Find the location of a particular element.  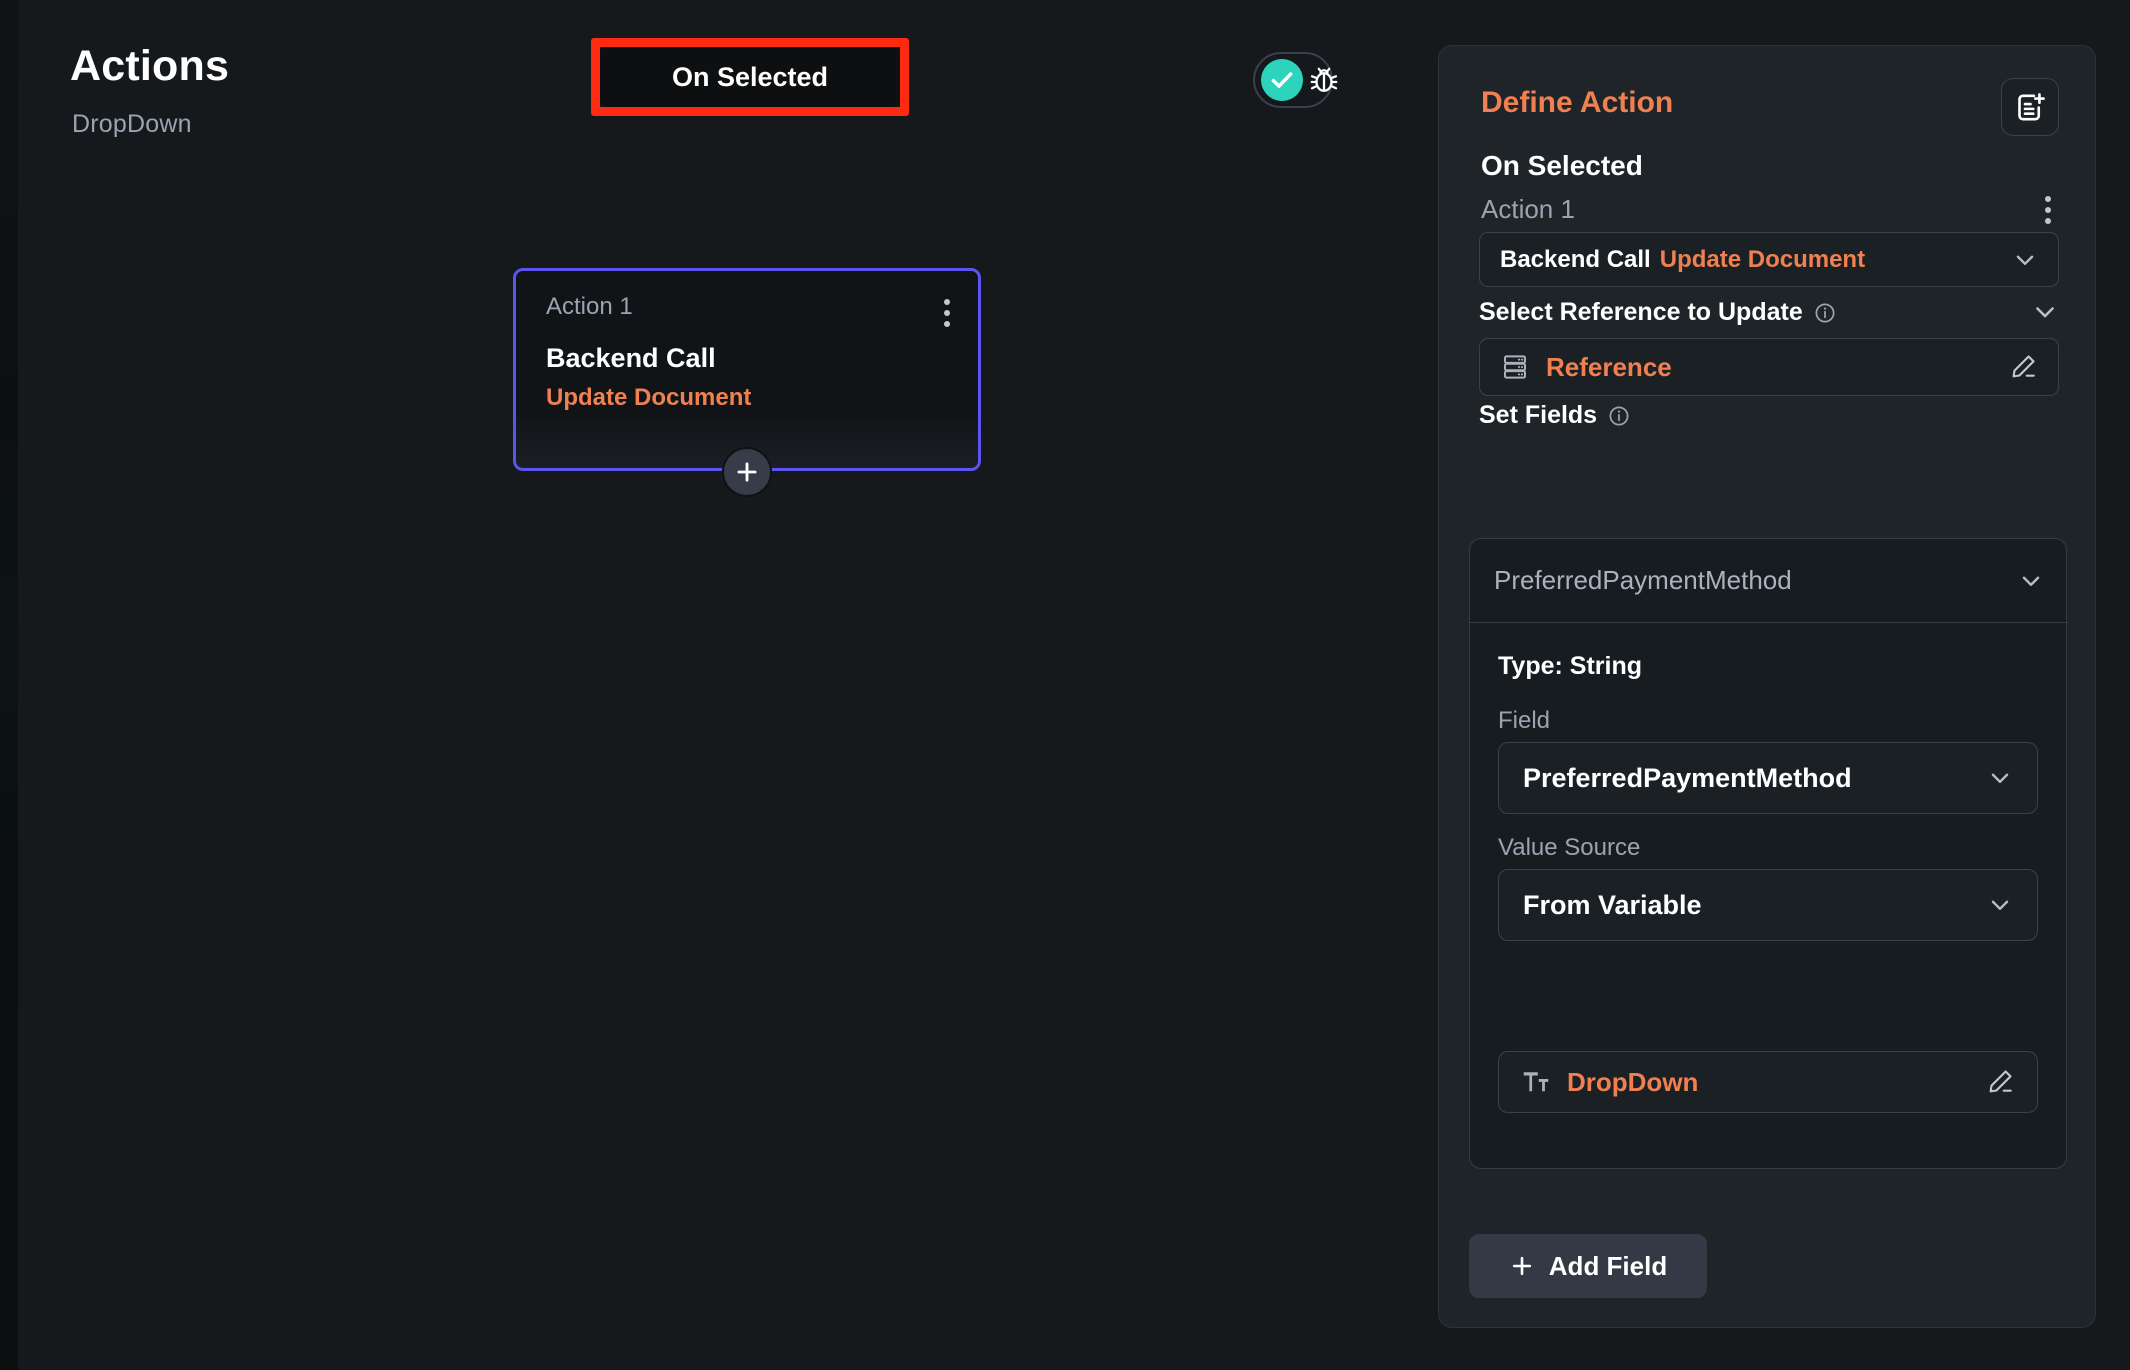

action-card: Action 1 Backend Call Update Document is located at coordinates (747, 369).